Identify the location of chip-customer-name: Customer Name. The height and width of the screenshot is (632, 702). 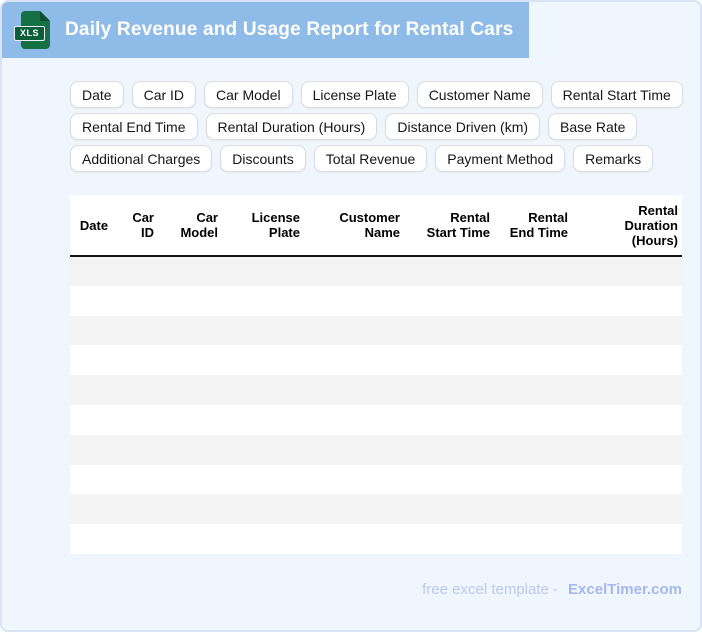
(479, 94).